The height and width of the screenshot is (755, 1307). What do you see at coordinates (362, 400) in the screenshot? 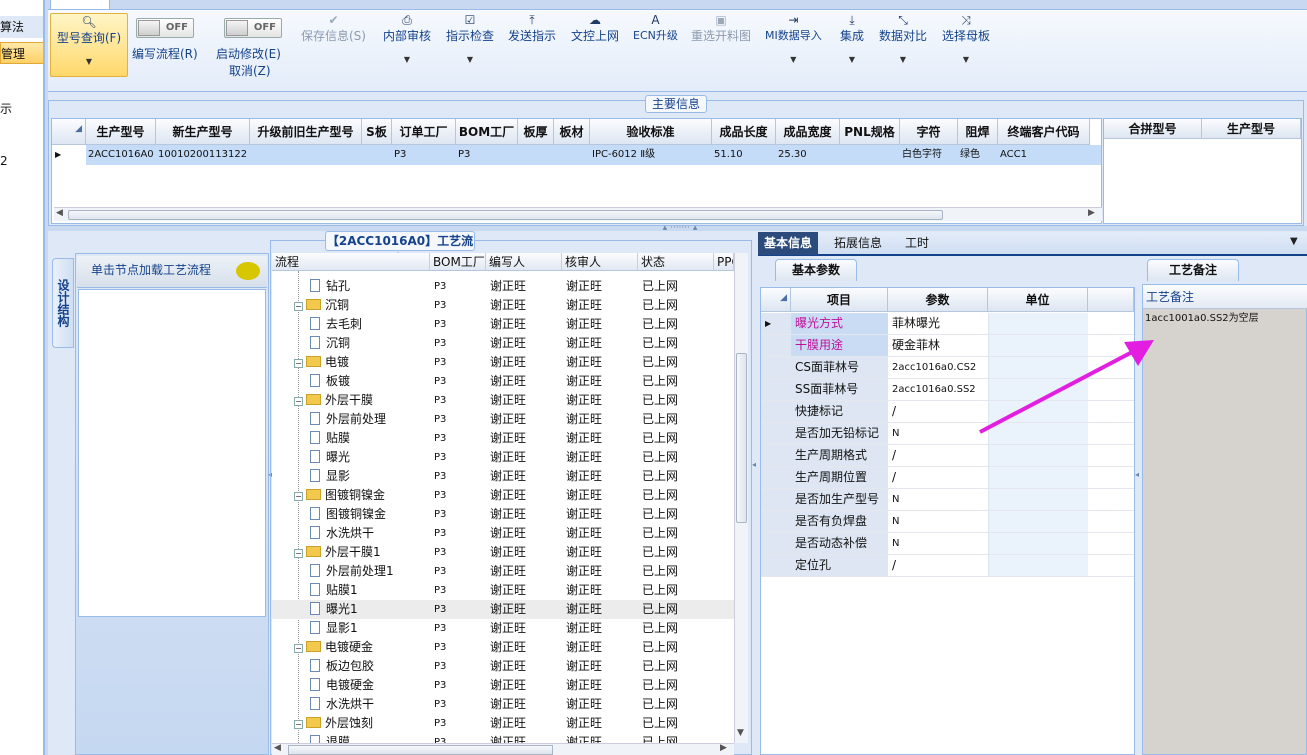
I see `flow-name-cell: − 外层干膜` at bounding box center [362, 400].